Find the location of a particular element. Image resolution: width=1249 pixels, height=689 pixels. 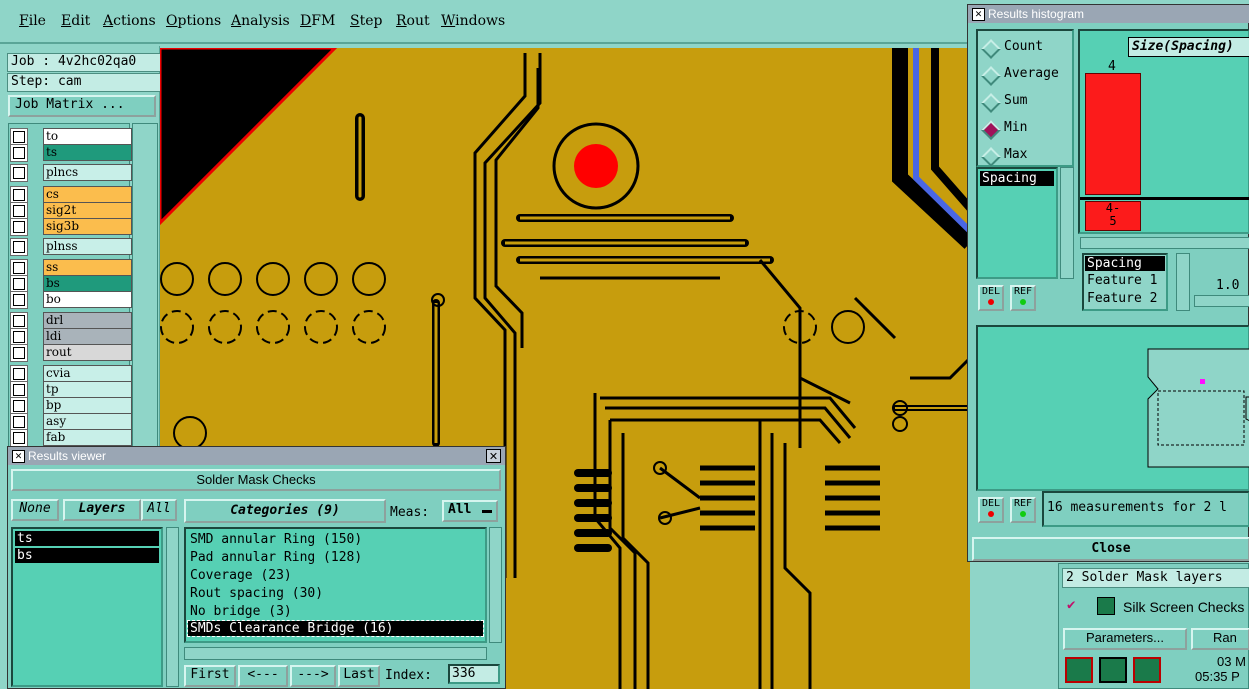

layer-name: tp is located at coordinates (87, 389).